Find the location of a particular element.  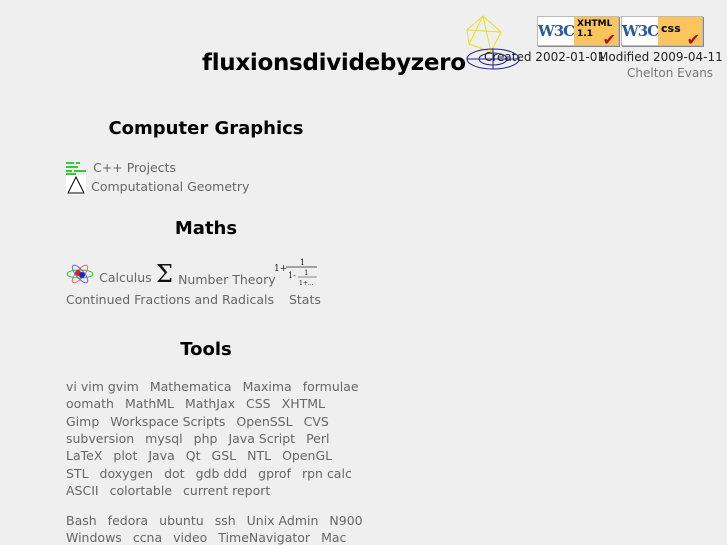

tool-link: GSL is located at coordinates (224, 455).